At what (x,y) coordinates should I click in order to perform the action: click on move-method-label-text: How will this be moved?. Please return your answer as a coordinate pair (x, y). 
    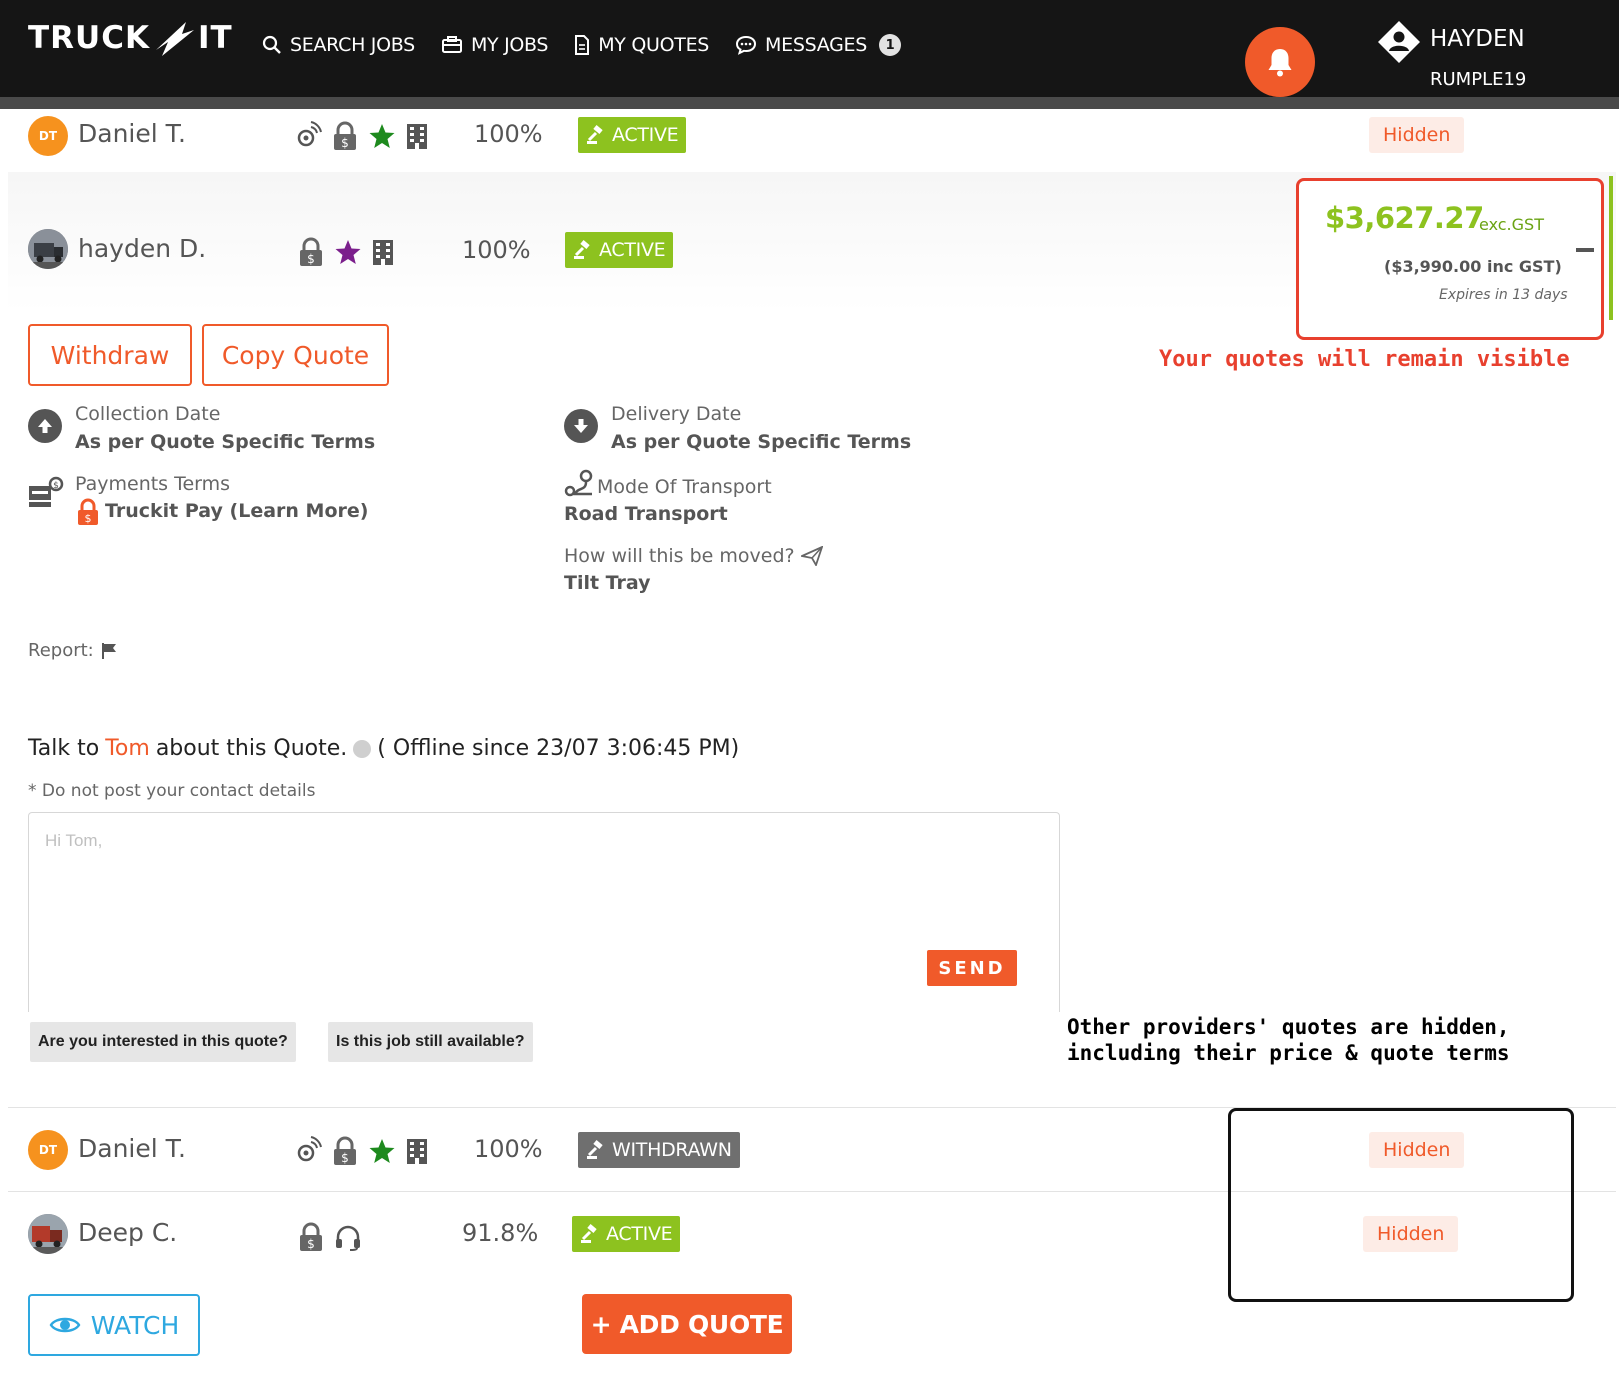
    Looking at the image, I should click on (679, 556).